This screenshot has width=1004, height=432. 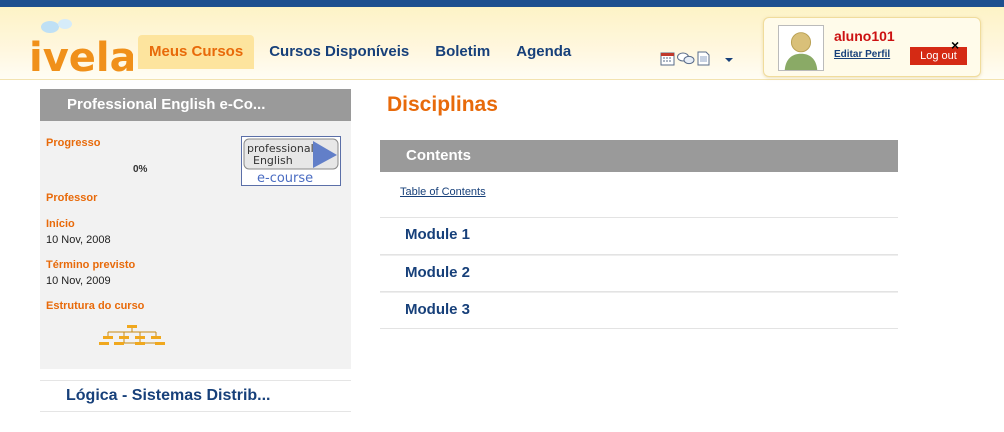 What do you see at coordinates (285, 178) in the screenshot?
I see `course-logo-line3: e-course` at bounding box center [285, 178].